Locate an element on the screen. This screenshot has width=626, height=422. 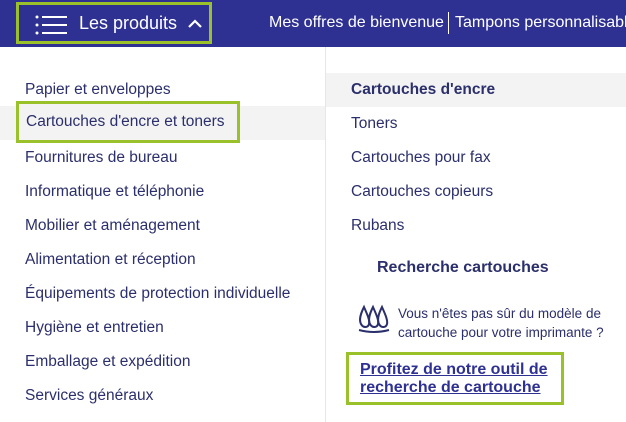
category-item: Emballage et expédition is located at coordinates (107, 362).